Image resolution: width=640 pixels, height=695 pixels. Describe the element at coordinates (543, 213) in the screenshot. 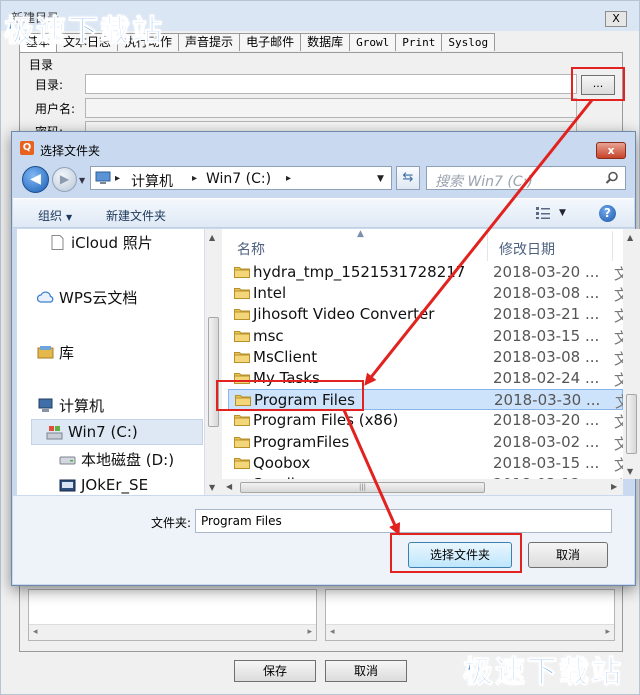

I see `view-options-icon` at that location.